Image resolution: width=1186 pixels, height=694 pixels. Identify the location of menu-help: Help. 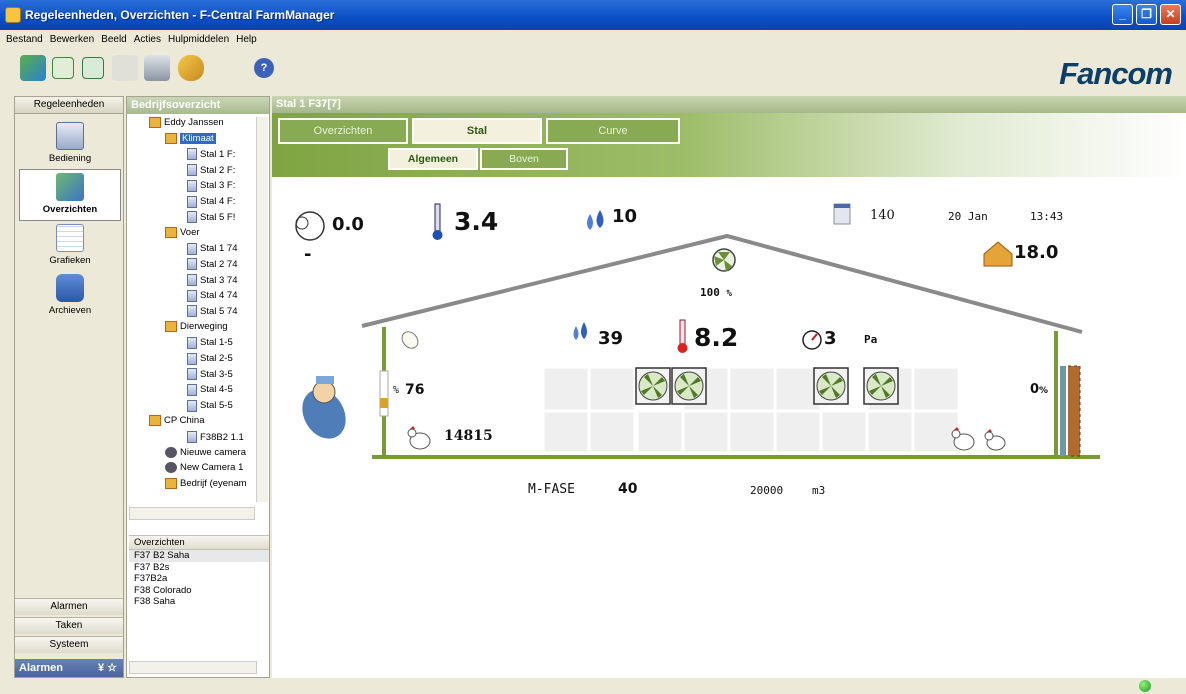
(246, 39).